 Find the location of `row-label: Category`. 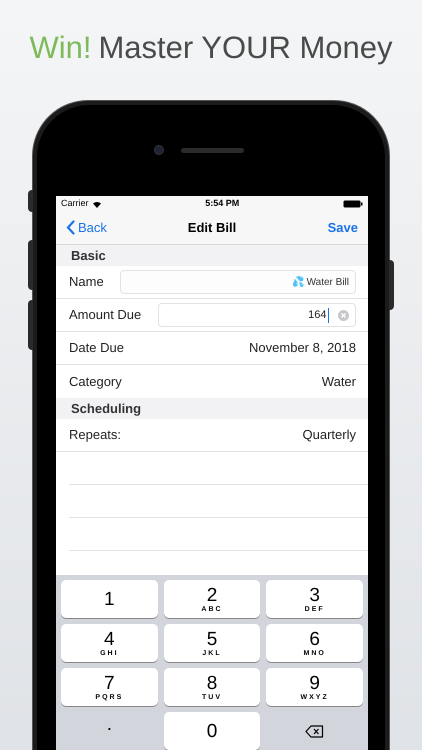

row-label: Category is located at coordinates (95, 381).